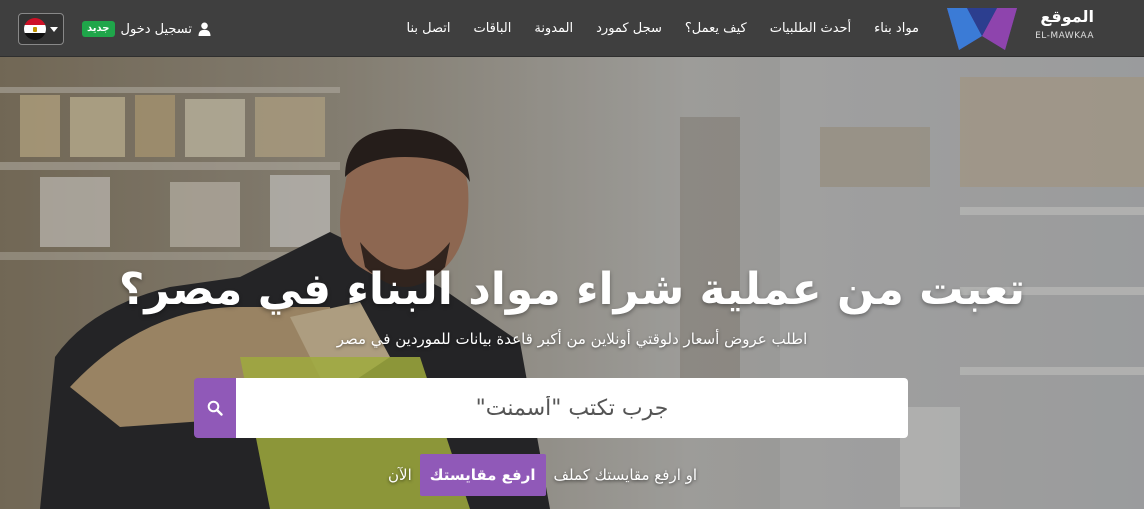  What do you see at coordinates (204, 29) in the screenshot?
I see `user-icon` at bounding box center [204, 29].